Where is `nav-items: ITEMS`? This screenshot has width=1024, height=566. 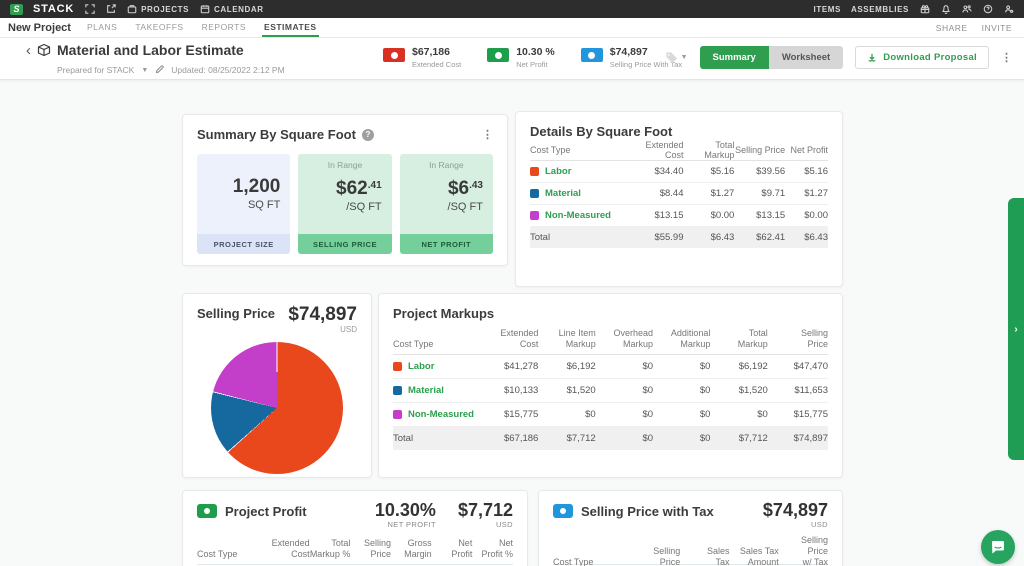
nav-items: ITEMS is located at coordinates (827, 9).